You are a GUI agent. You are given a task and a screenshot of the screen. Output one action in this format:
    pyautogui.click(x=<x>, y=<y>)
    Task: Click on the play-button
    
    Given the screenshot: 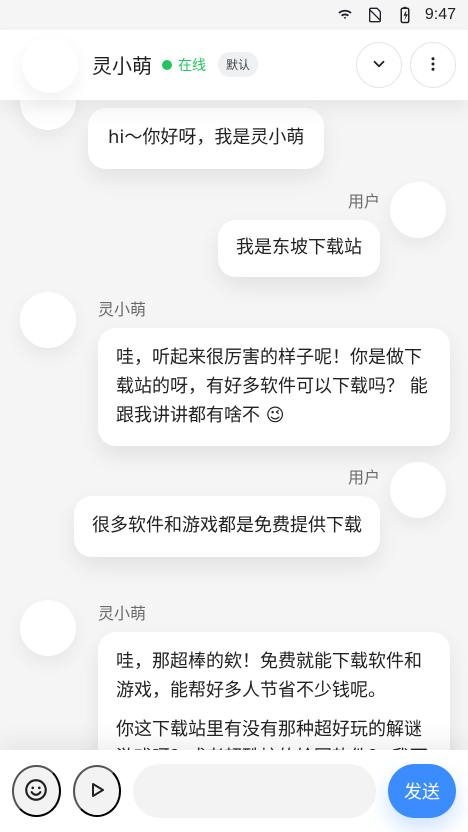 What is the action you would take?
    pyautogui.click(x=96, y=791)
    